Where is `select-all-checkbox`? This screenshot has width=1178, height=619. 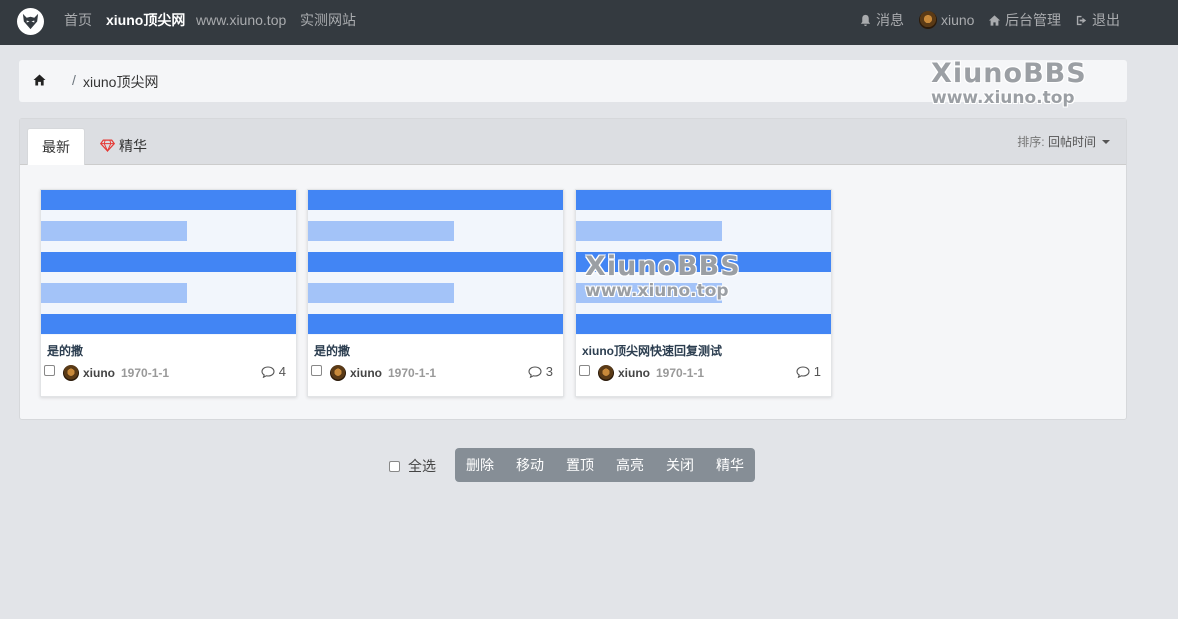 select-all-checkbox is located at coordinates (394, 466).